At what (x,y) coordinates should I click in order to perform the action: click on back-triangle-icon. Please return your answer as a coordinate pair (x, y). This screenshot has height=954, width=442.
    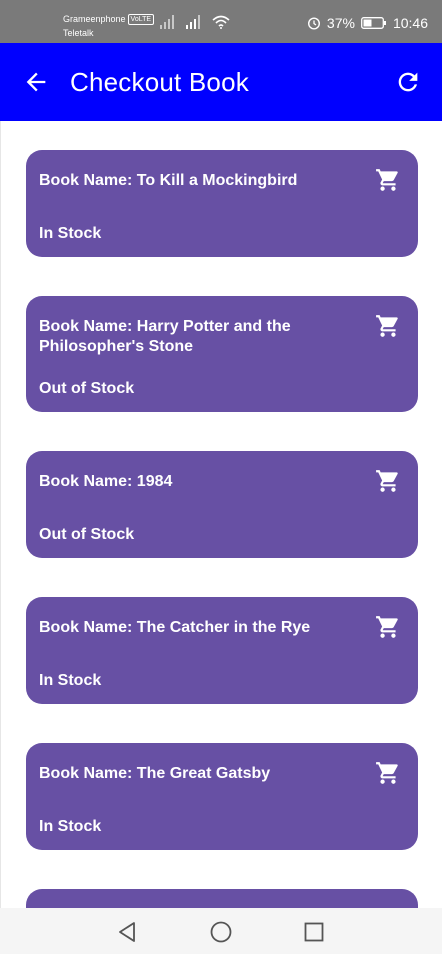
    Looking at the image, I should click on (127, 932).